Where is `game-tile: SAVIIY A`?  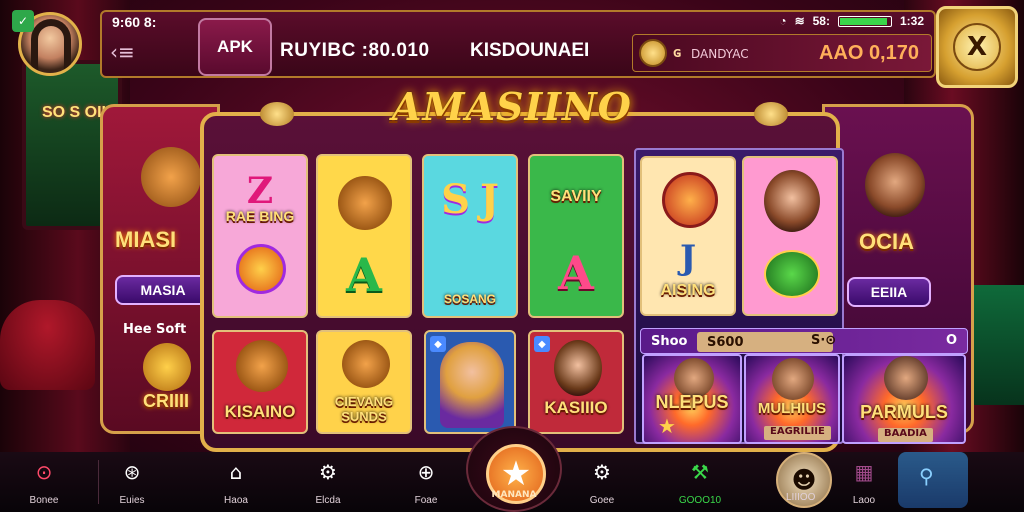 game-tile: SAVIIY A is located at coordinates (576, 236).